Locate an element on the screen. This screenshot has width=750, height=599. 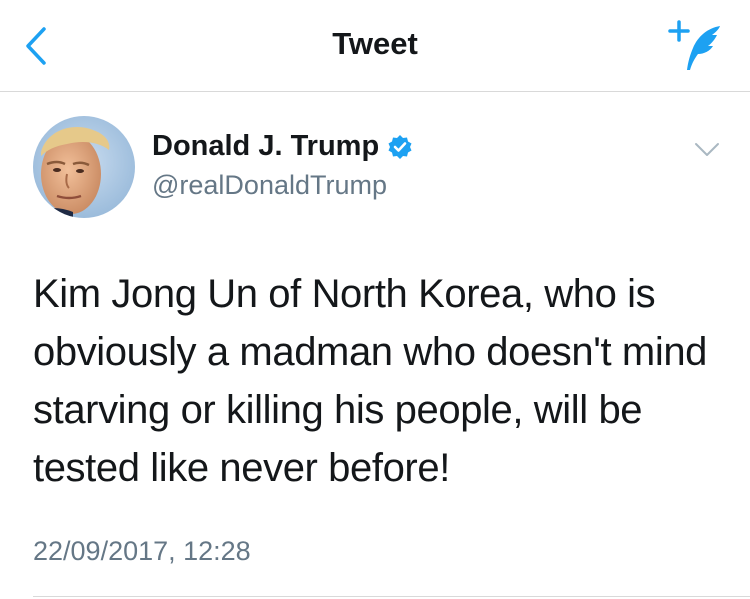
avatar is located at coordinates (84, 167).